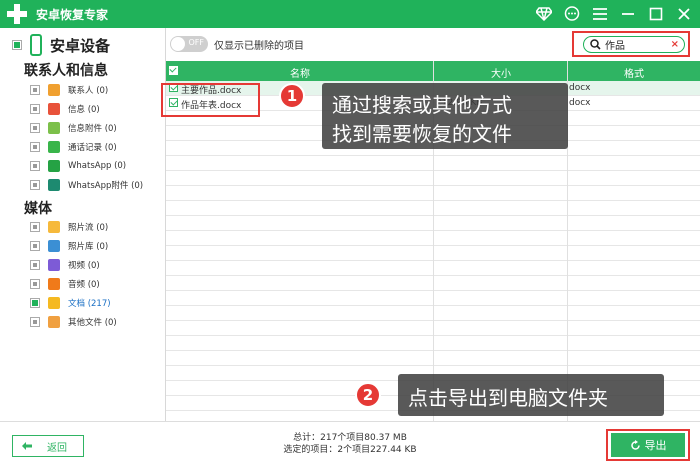 This screenshot has height=466, width=700. I want to click on message-icon, so click(54, 109).